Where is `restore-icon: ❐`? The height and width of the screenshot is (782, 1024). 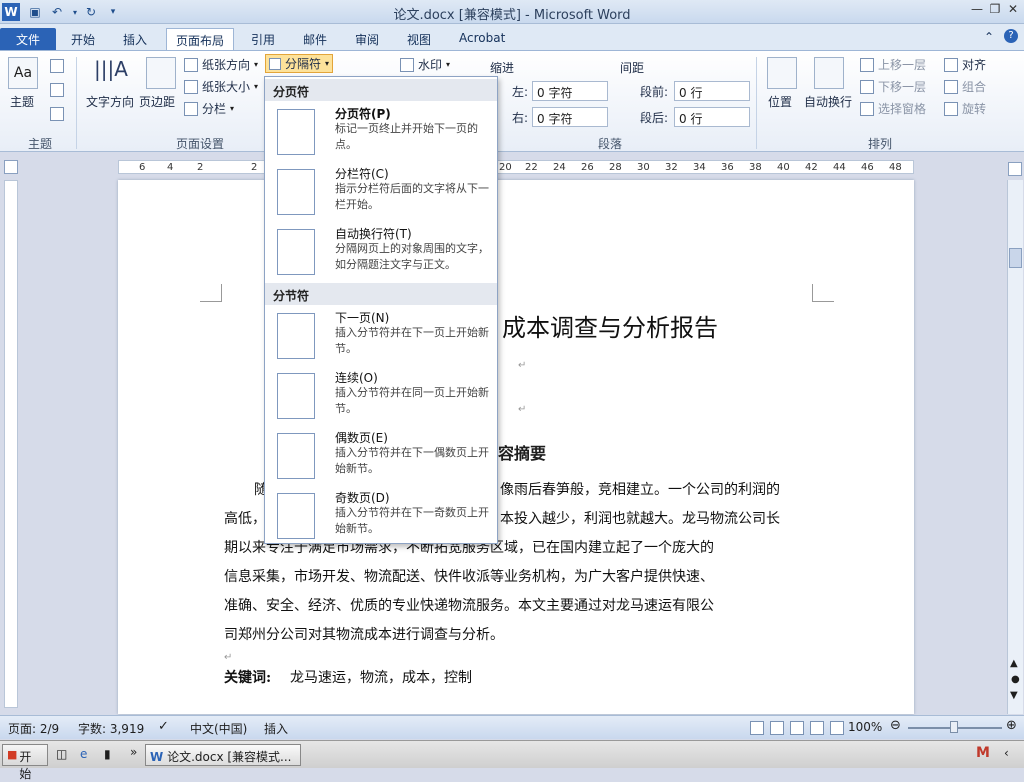 restore-icon: ❐ is located at coordinates (995, 11).